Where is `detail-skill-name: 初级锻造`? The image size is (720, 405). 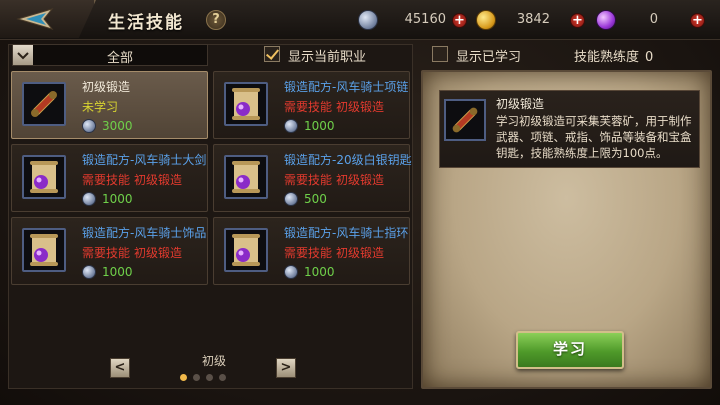 detail-skill-name: 初级锻造 is located at coordinates (520, 104).